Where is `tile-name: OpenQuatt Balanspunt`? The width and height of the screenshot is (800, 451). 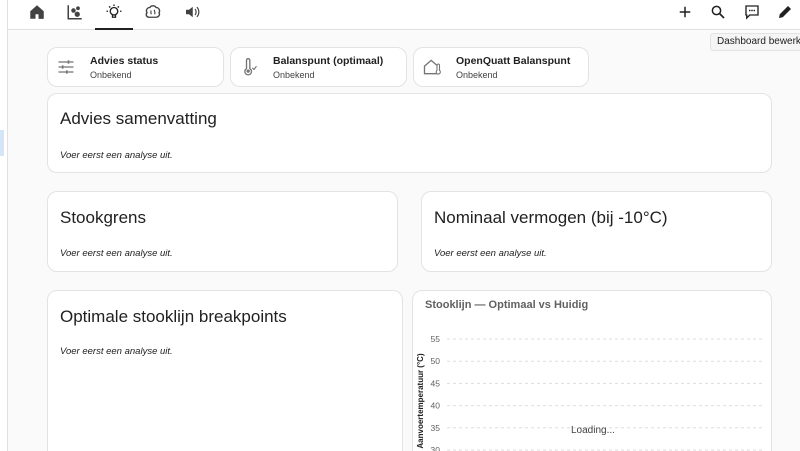
tile-name: OpenQuatt Balanspunt is located at coordinates (513, 60).